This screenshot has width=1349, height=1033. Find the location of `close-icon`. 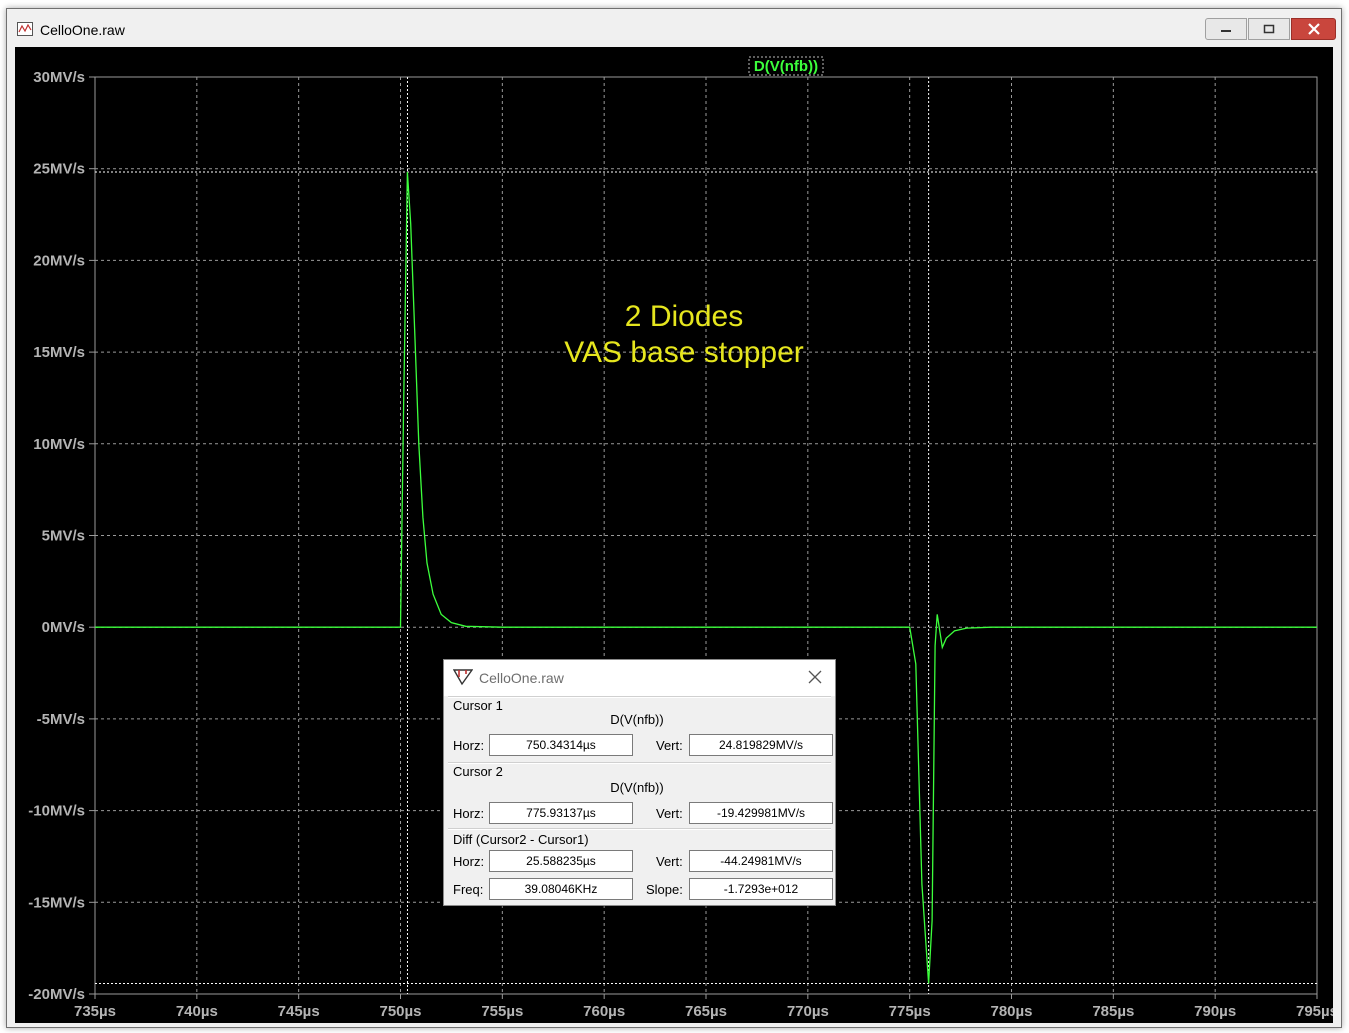

close-icon is located at coordinates (1313, 29).